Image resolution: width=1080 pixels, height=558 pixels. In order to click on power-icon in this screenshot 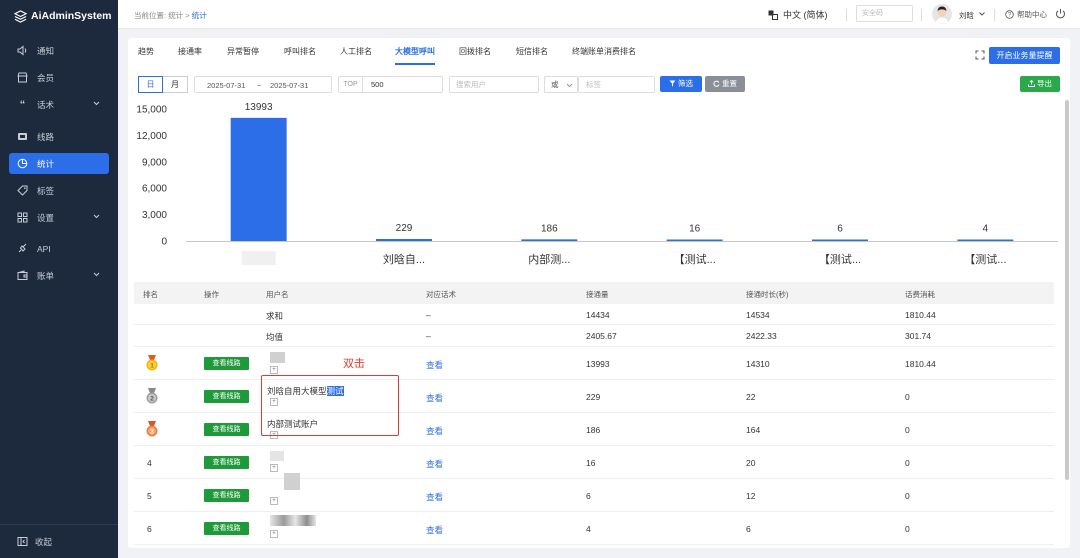, I will do `click(1060, 13)`.